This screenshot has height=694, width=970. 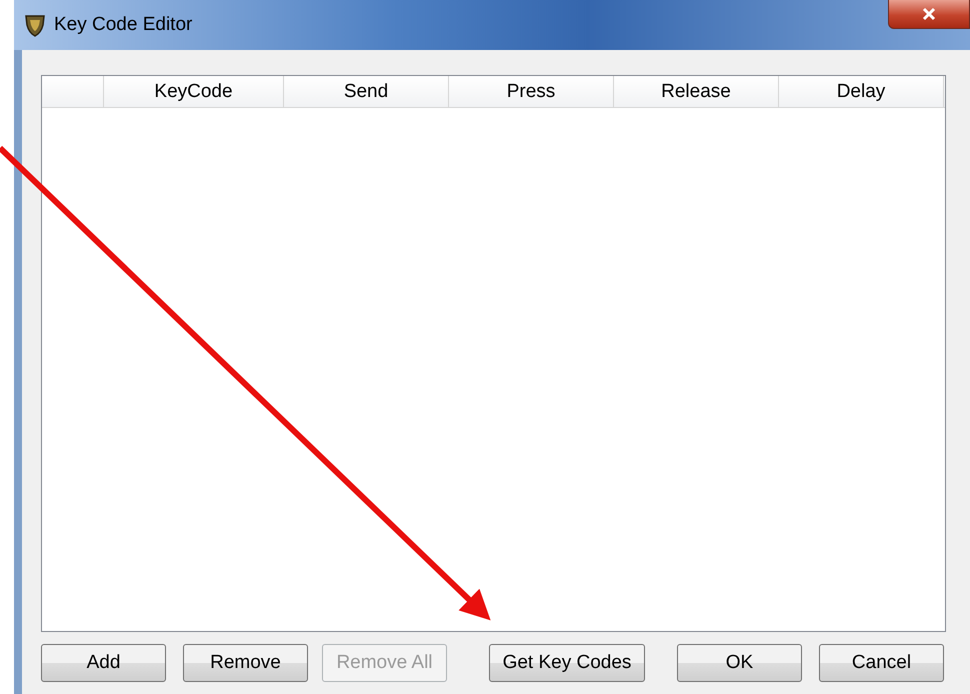 I want to click on column-header: Press, so click(x=531, y=91).